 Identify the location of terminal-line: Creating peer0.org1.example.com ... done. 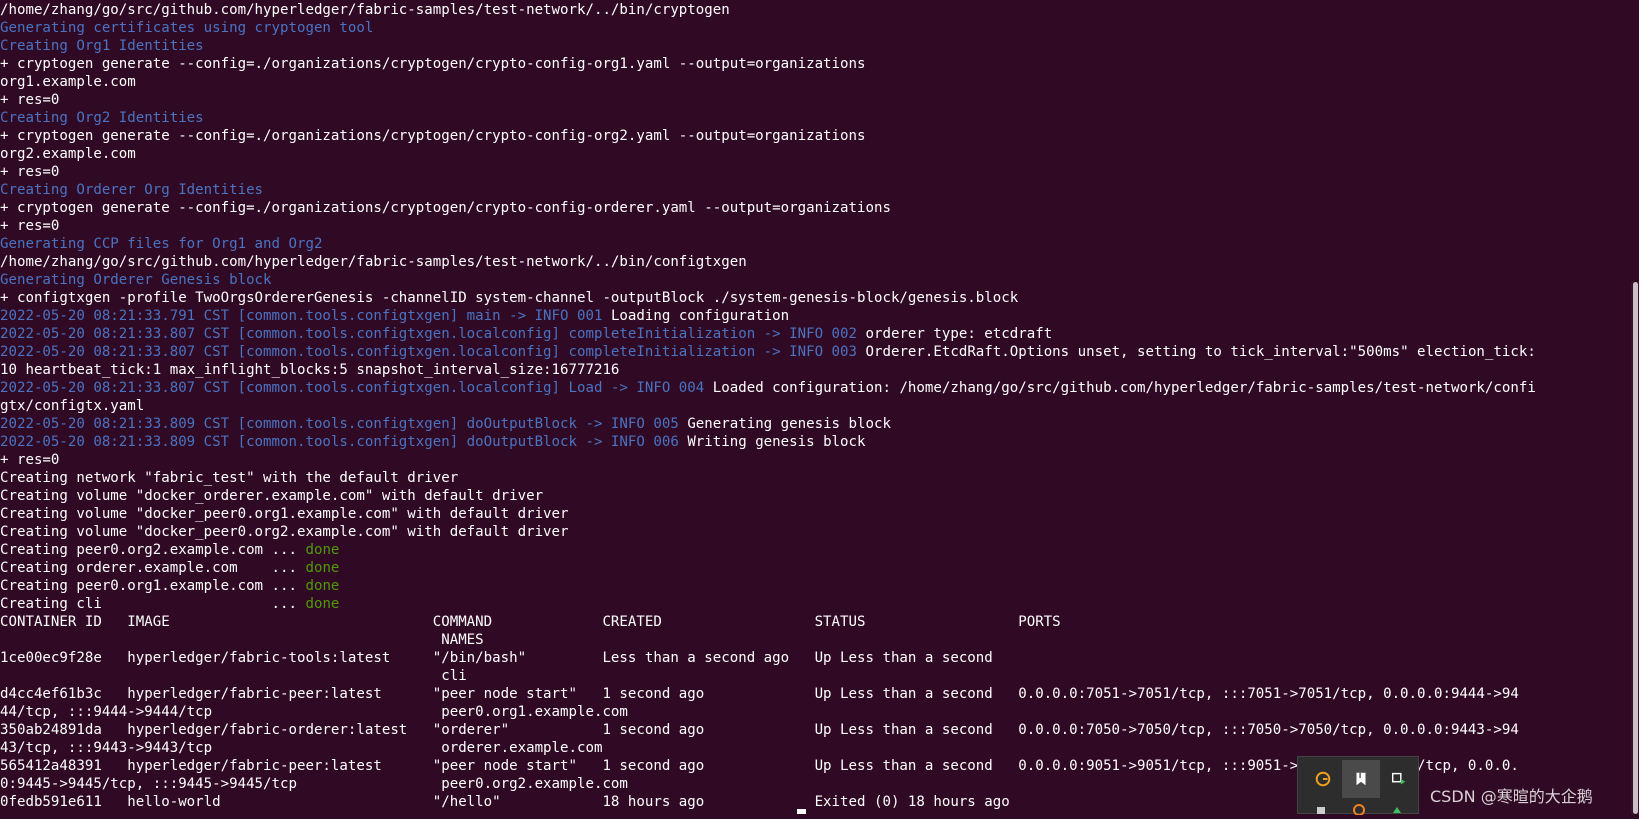
(815, 586).